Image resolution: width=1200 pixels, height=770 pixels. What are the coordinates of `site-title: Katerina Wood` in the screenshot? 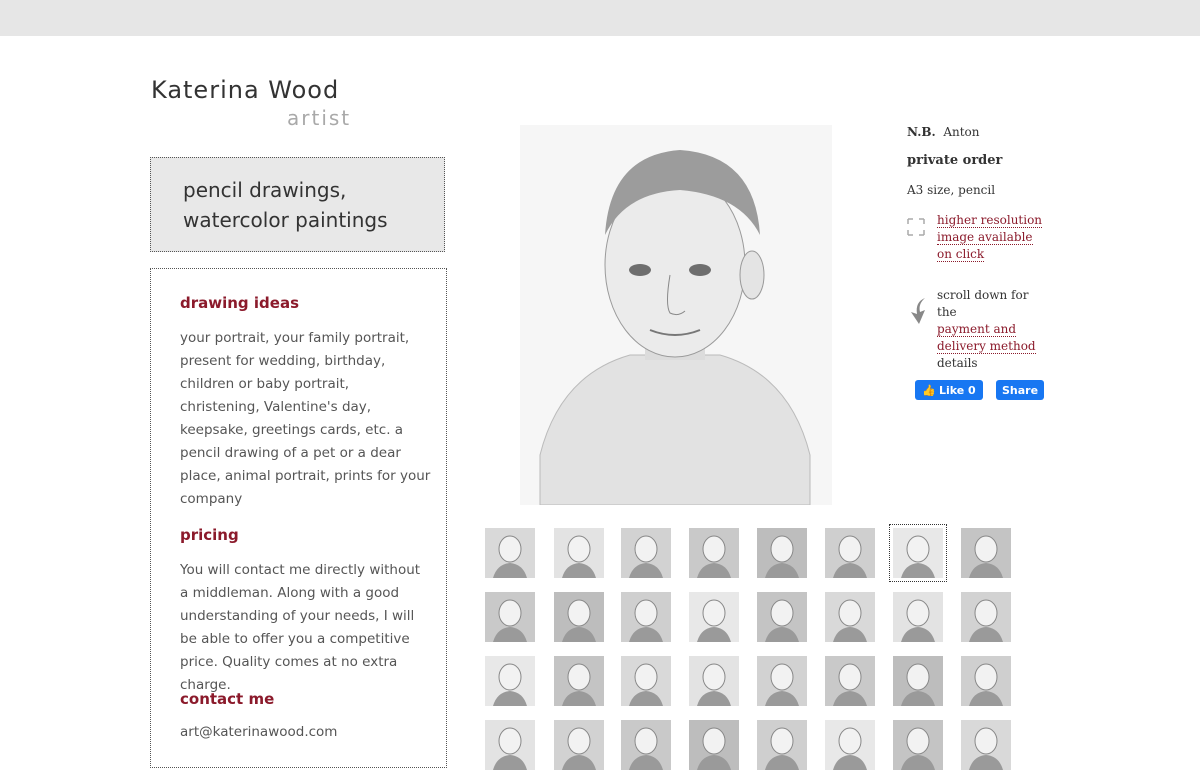 It's located at (245, 90).